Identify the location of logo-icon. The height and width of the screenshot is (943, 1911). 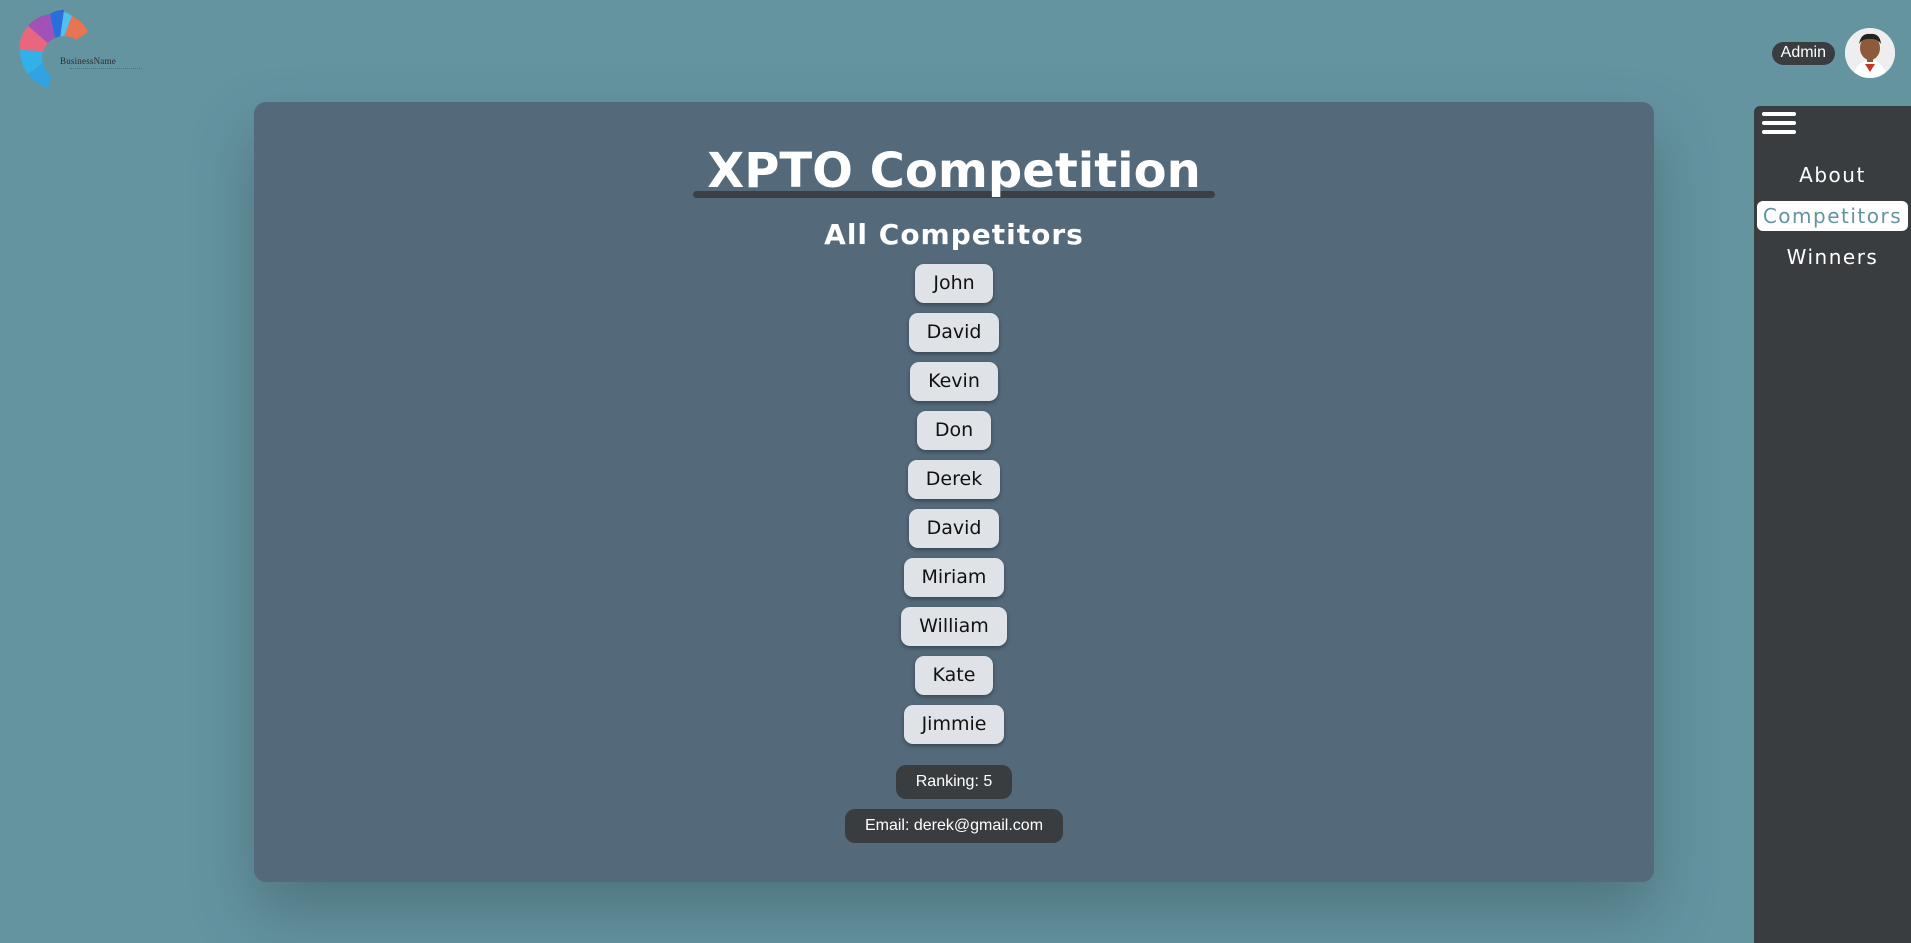
(53, 49).